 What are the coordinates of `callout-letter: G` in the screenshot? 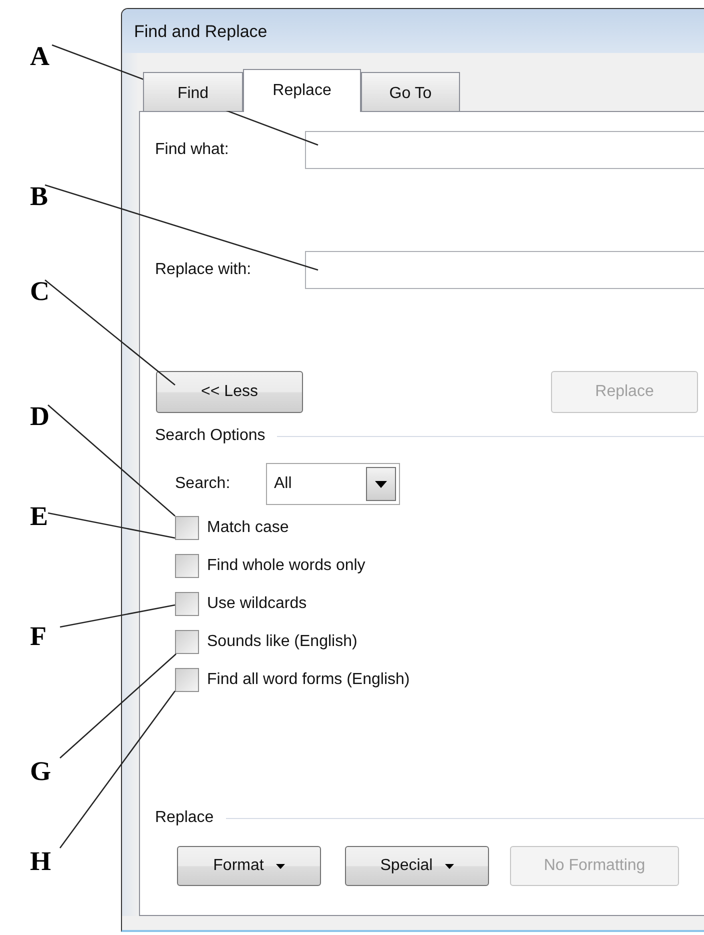 It's located at (41, 771).